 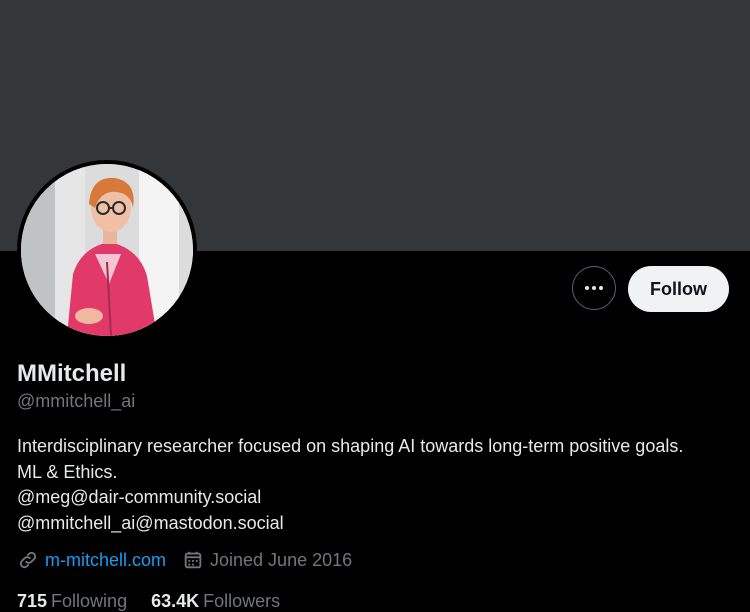 I want to click on avatar-photo, so click(x=107, y=250).